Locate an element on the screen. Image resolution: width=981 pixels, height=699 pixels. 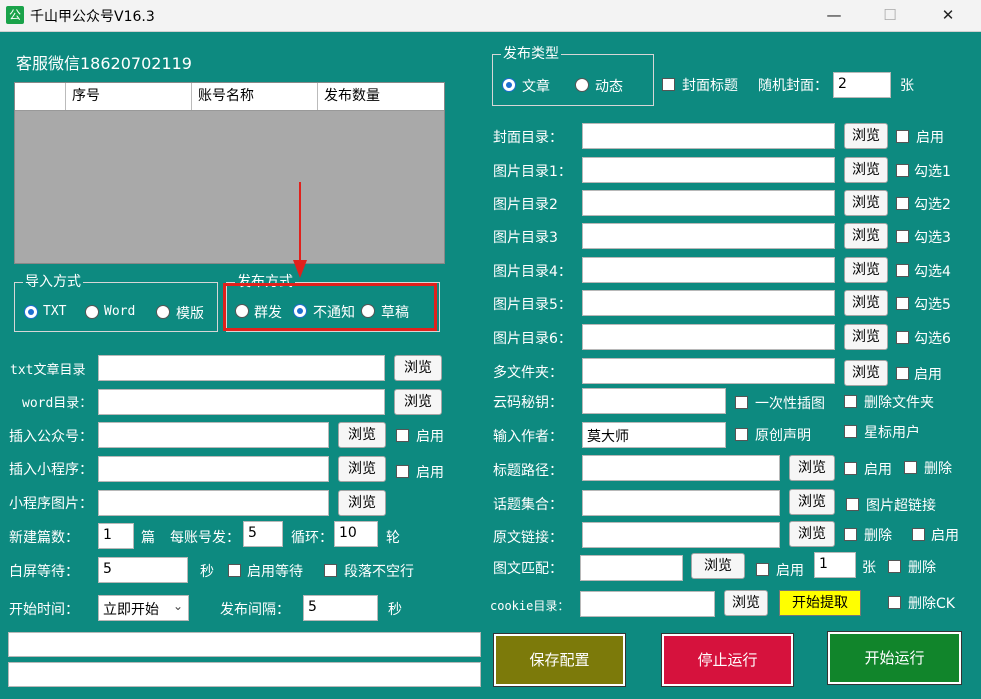
miniprogram-image-browse-button: 浏览 is located at coordinates (362, 503).